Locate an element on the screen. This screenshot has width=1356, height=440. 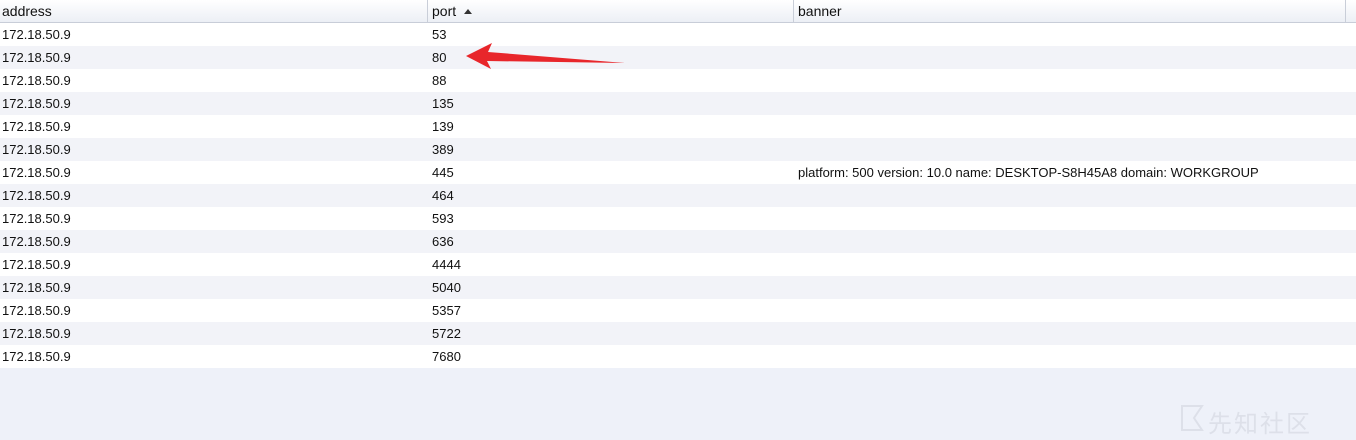
table-row: 172.18.50.9 5722 is located at coordinates (678, 333).